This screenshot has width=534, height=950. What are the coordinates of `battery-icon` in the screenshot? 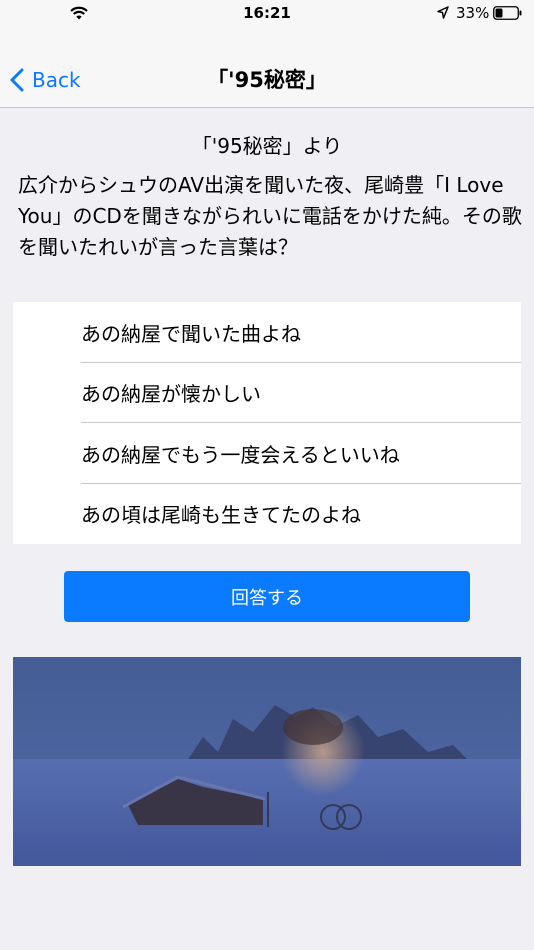 It's located at (507, 13).